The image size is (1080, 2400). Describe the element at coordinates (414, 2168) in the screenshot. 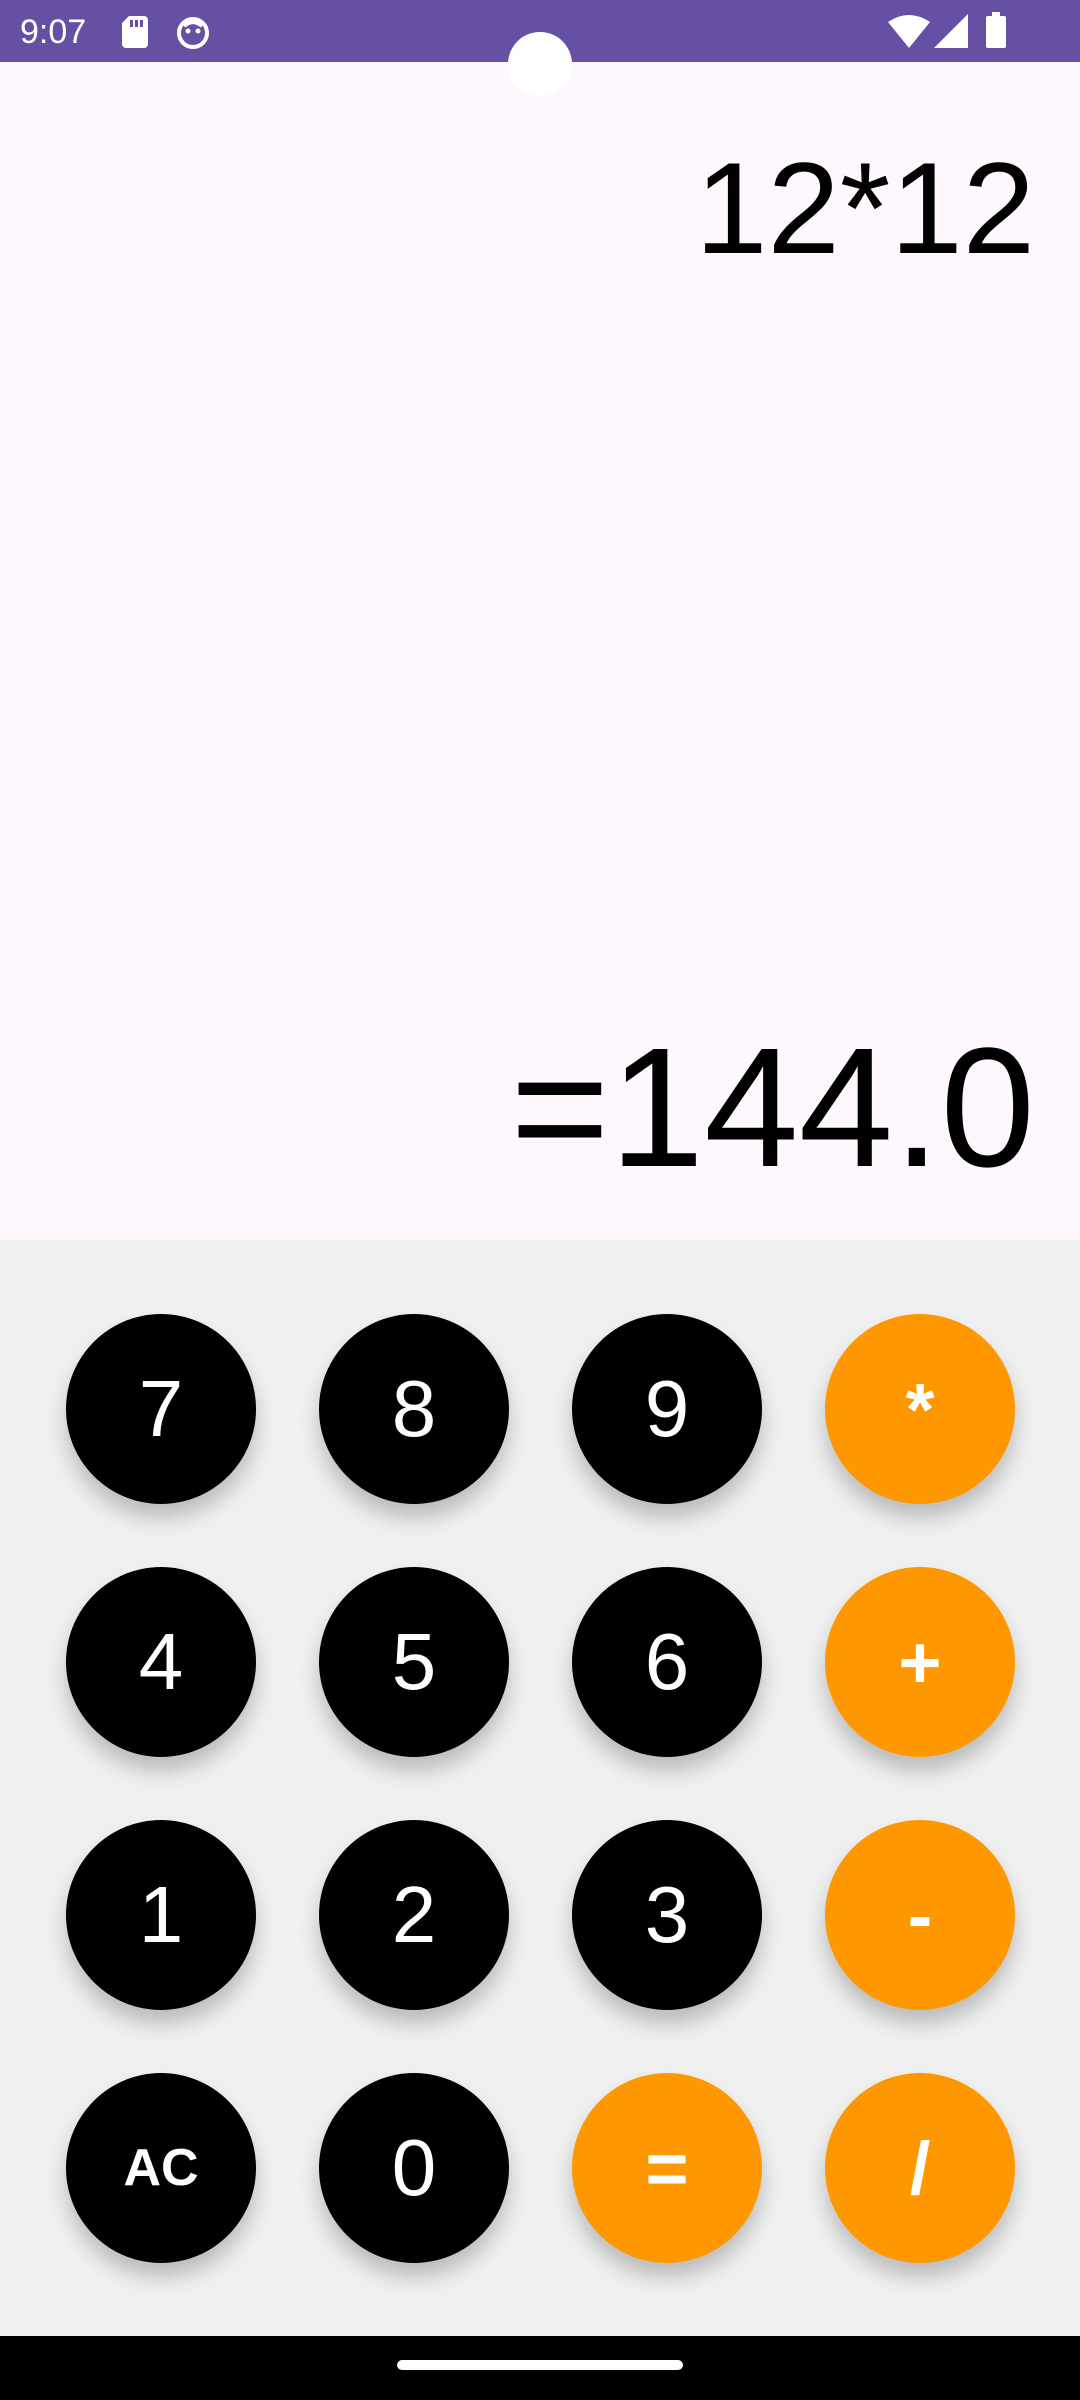

I see `key-0-button: 0` at that location.